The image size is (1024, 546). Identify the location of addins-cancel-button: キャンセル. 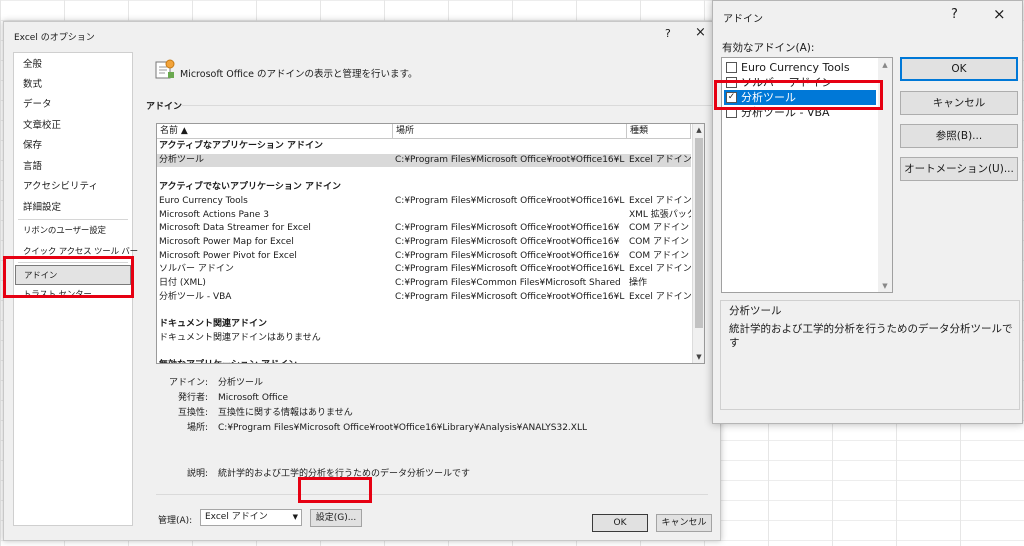
(959, 103).